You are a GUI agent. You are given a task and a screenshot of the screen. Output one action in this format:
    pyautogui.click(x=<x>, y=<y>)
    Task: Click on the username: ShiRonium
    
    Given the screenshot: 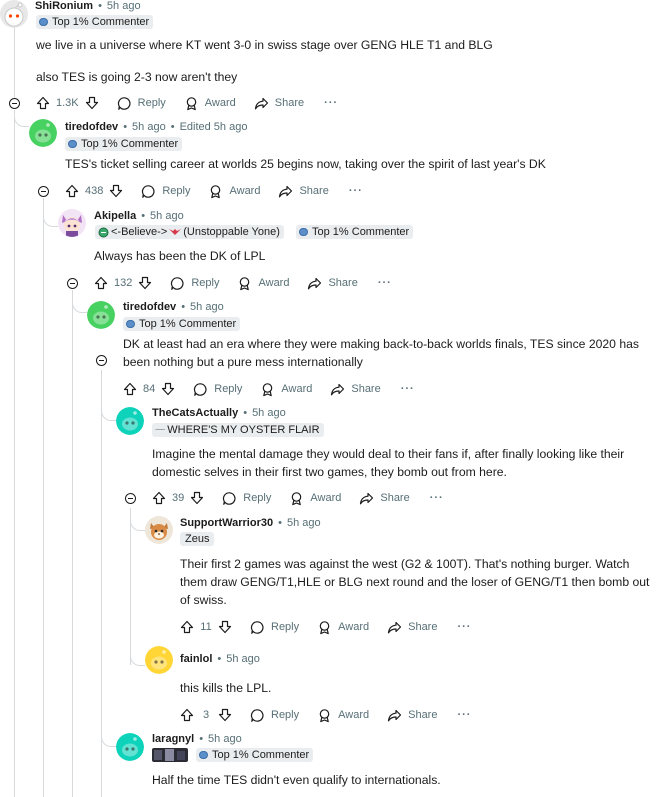 What is the action you would take?
    pyautogui.click(x=64, y=6)
    